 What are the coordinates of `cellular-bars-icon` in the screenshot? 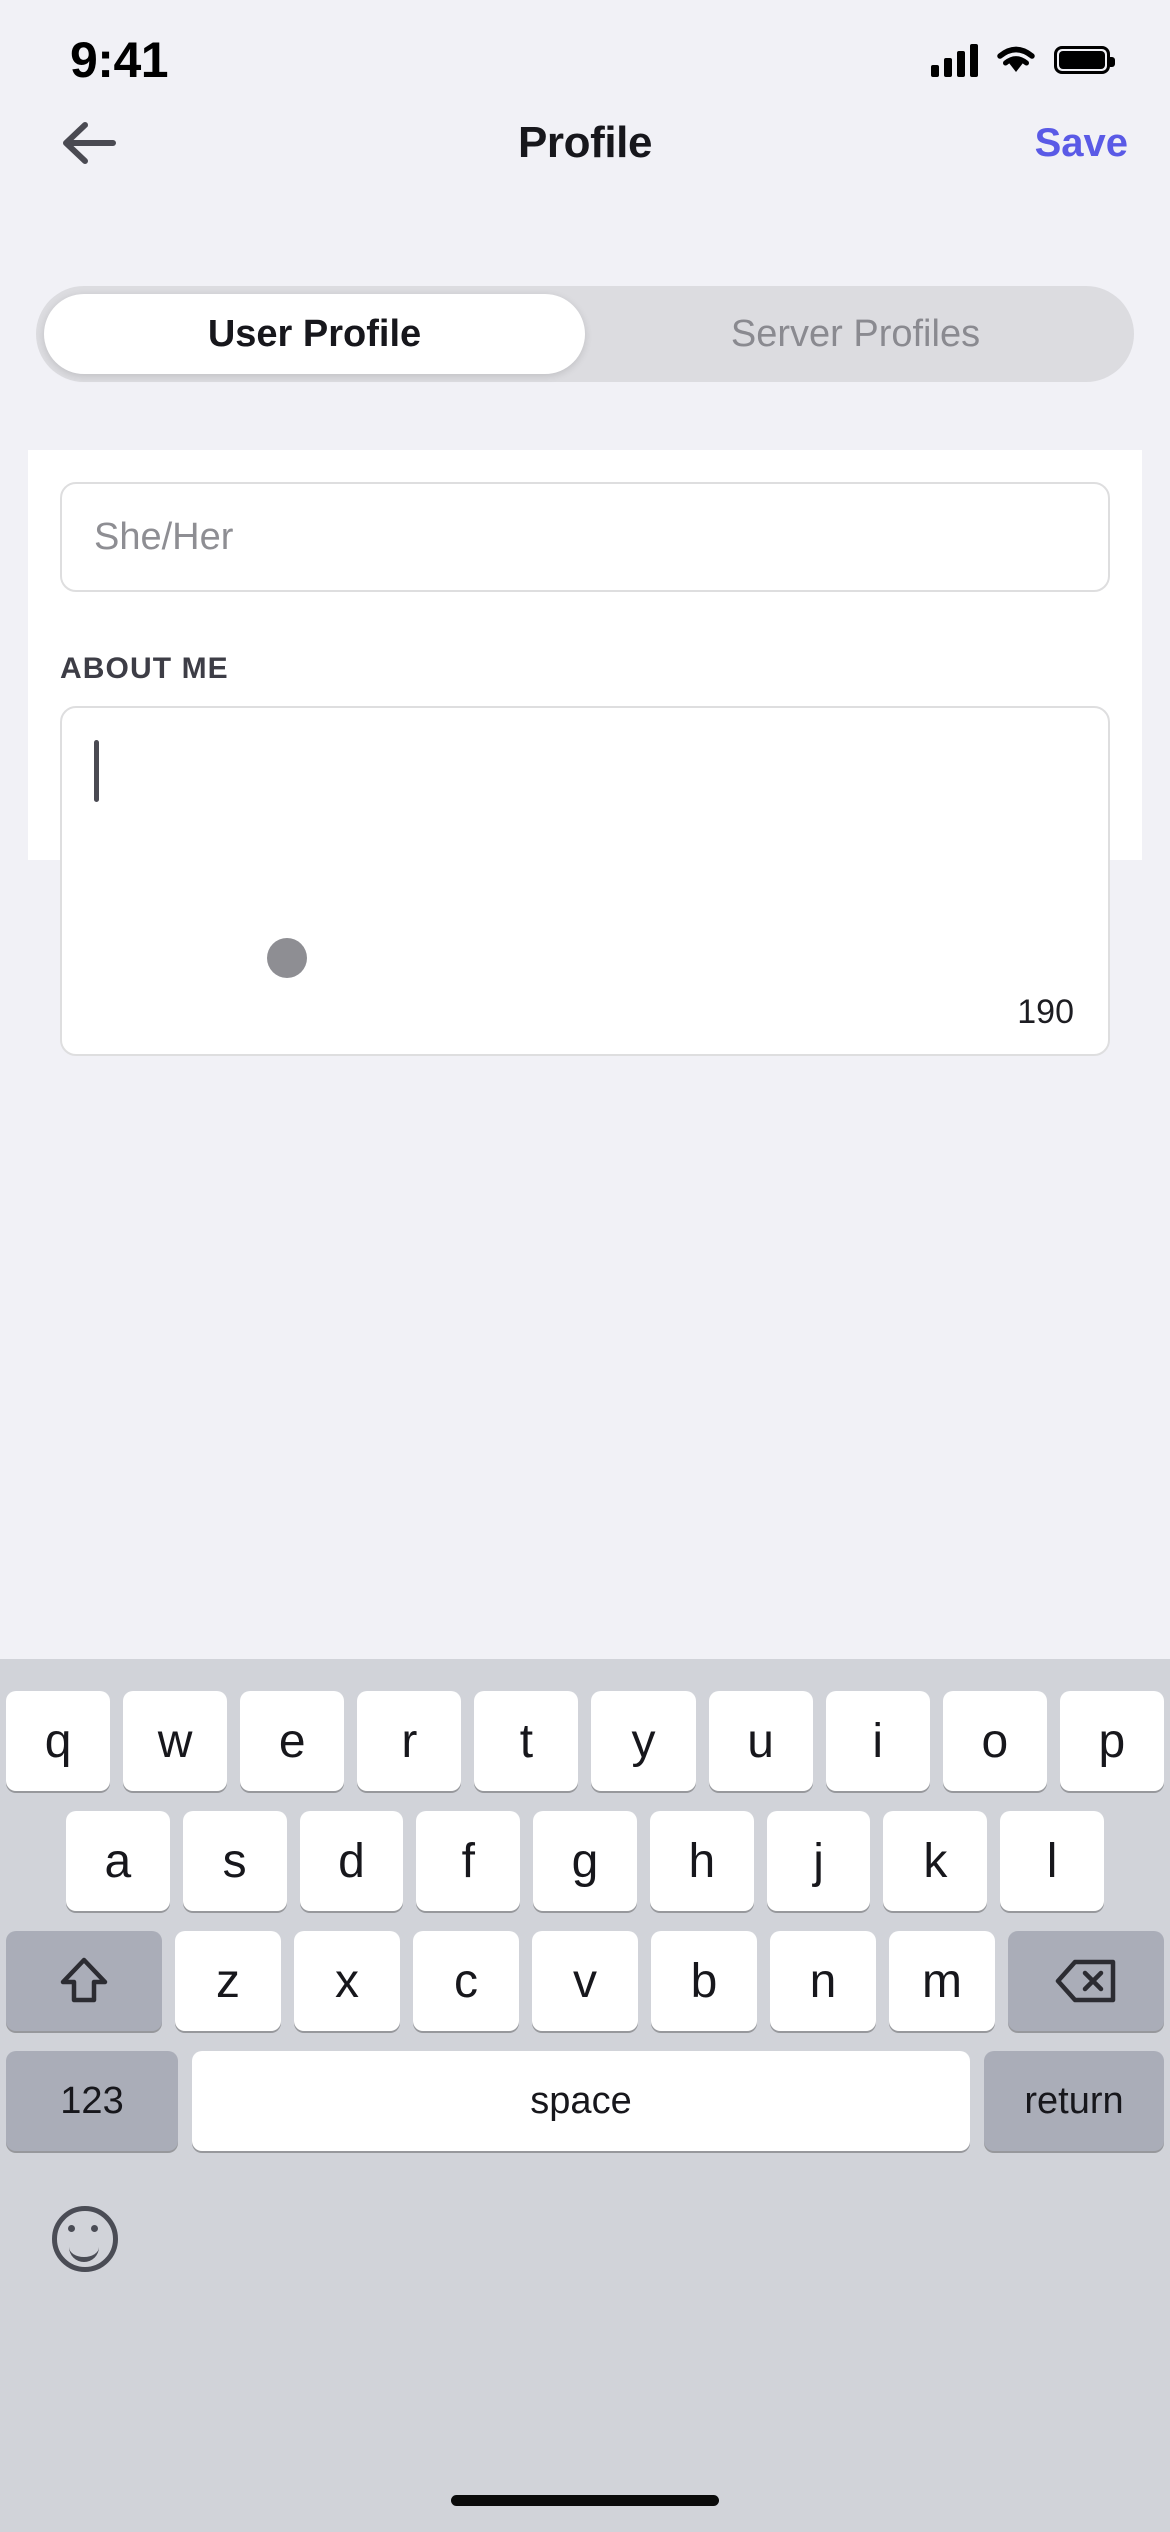 It's located at (954, 60).